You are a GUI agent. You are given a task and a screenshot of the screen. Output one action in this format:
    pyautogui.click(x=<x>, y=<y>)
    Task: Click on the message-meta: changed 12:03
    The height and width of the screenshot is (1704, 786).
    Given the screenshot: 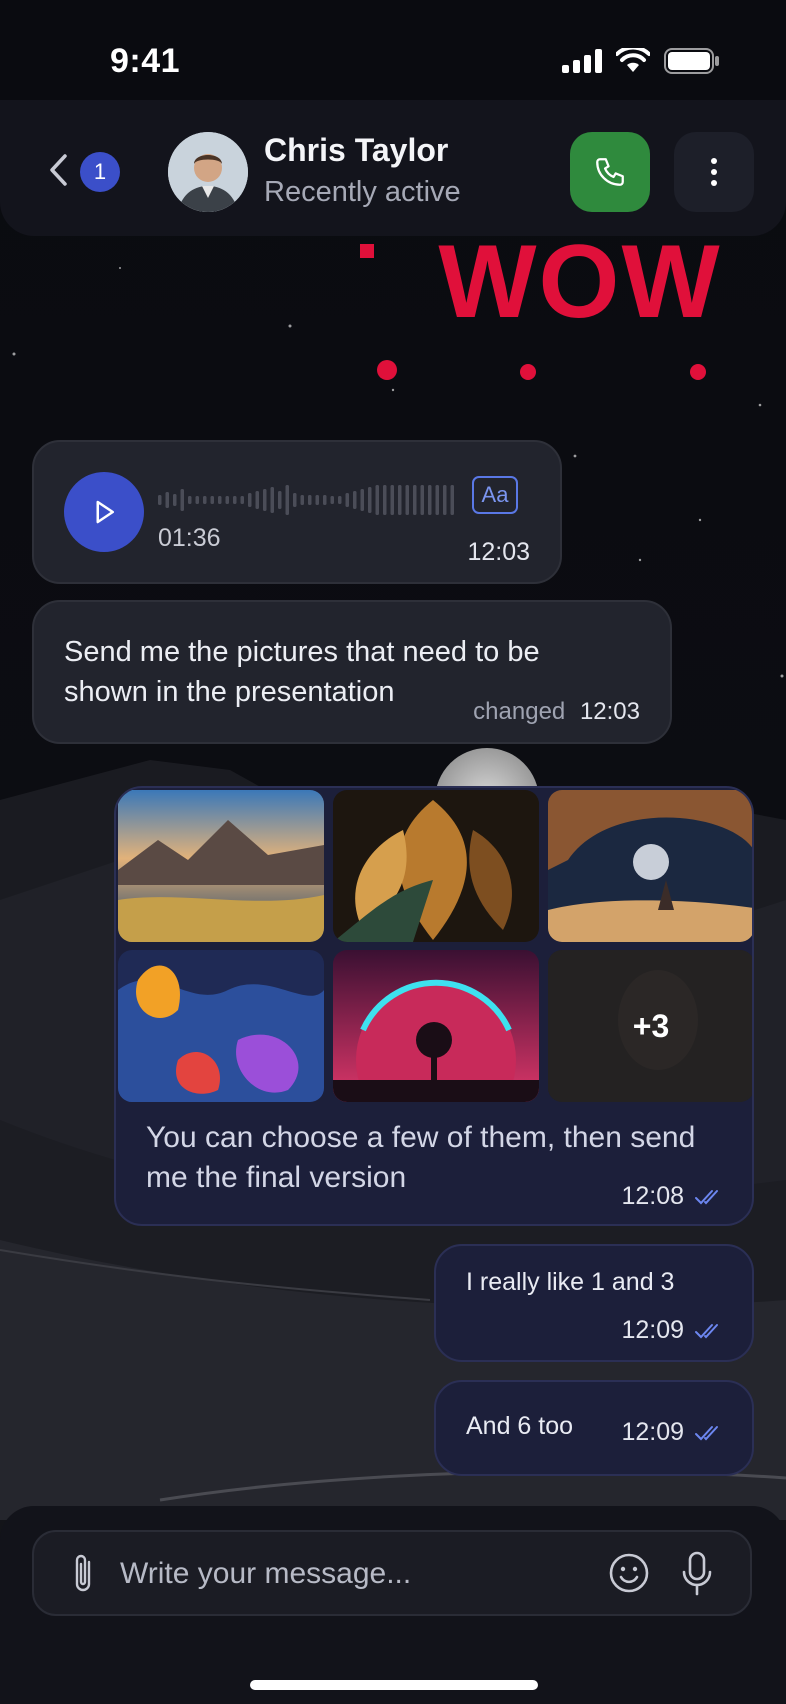 What is the action you would take?
    pyautogui.click(x=556, y=712)
    